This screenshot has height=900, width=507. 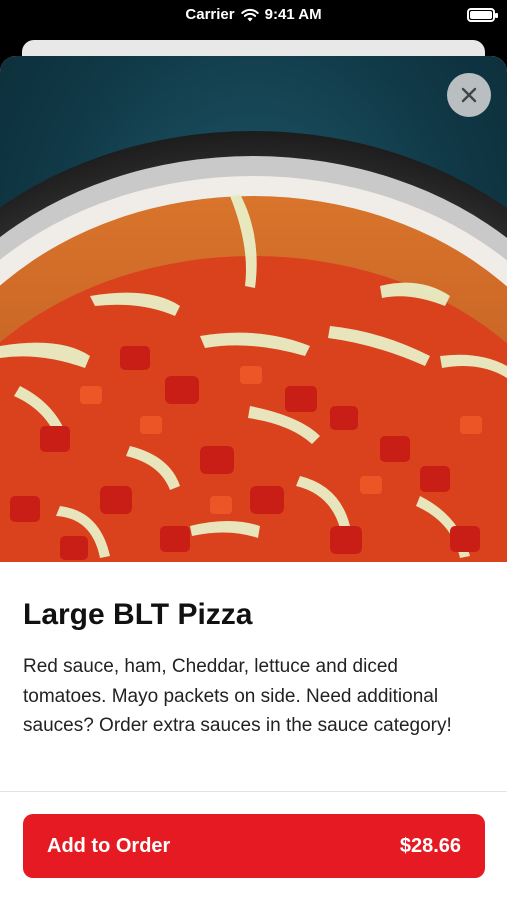 I want to click on add-to-order-button: Add to Order $28.66, so click(x=254, y=846).